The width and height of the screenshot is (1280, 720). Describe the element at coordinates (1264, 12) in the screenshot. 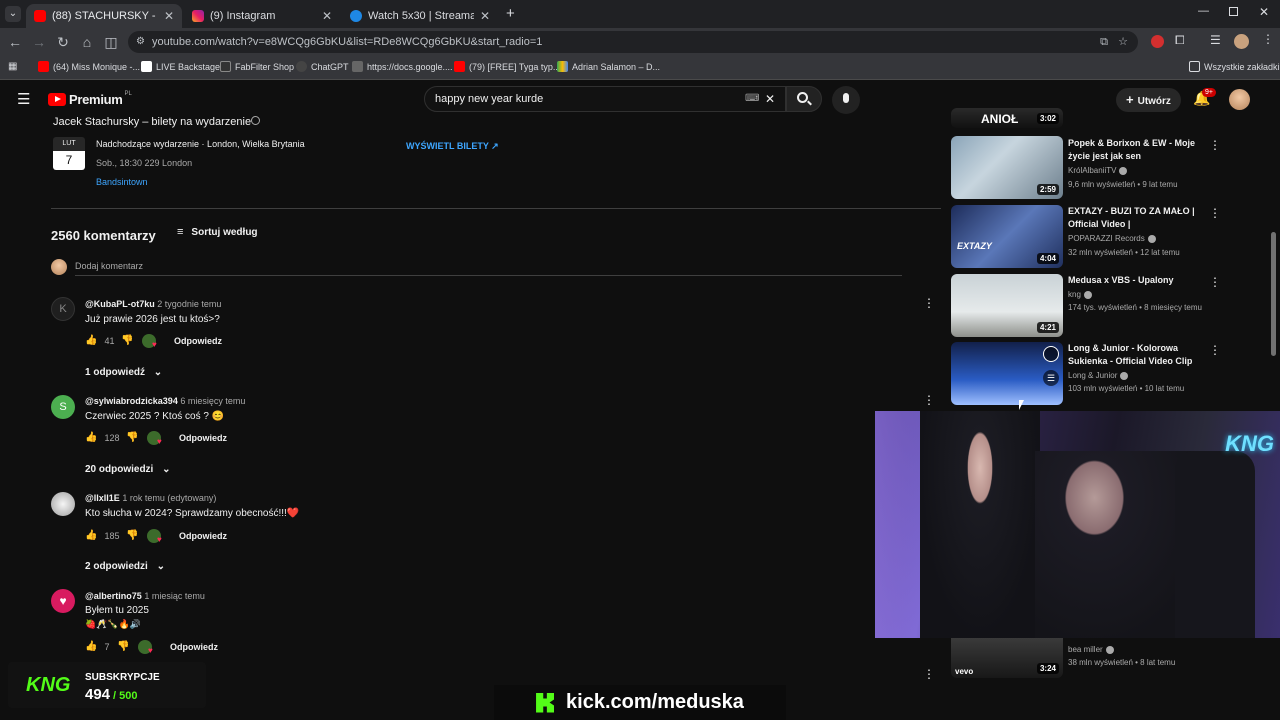

I see `close-window-icon: ✕` at that location.